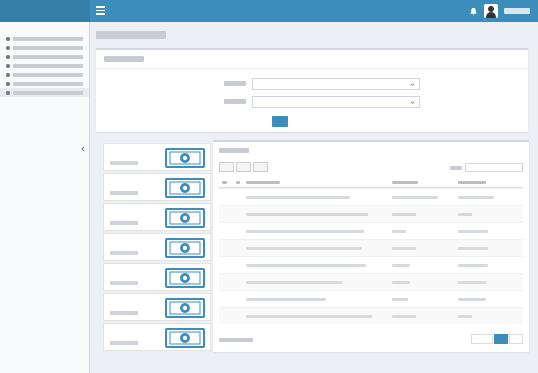 This screenshot has width=538, height=373. Describe the element at coordinates (482, 339) in the screenshot. I see `pagination-prev` at that location.